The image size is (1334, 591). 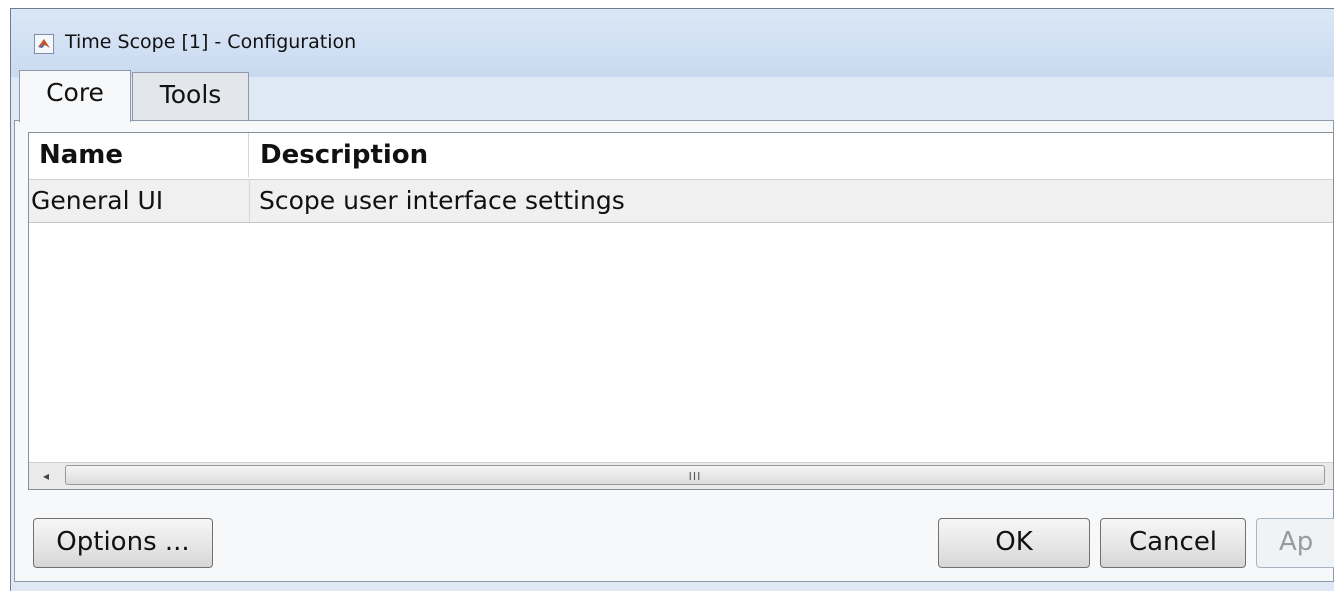 I want to click on horizontal-scrollbar: ◂ III, so click(x=681, y=475).